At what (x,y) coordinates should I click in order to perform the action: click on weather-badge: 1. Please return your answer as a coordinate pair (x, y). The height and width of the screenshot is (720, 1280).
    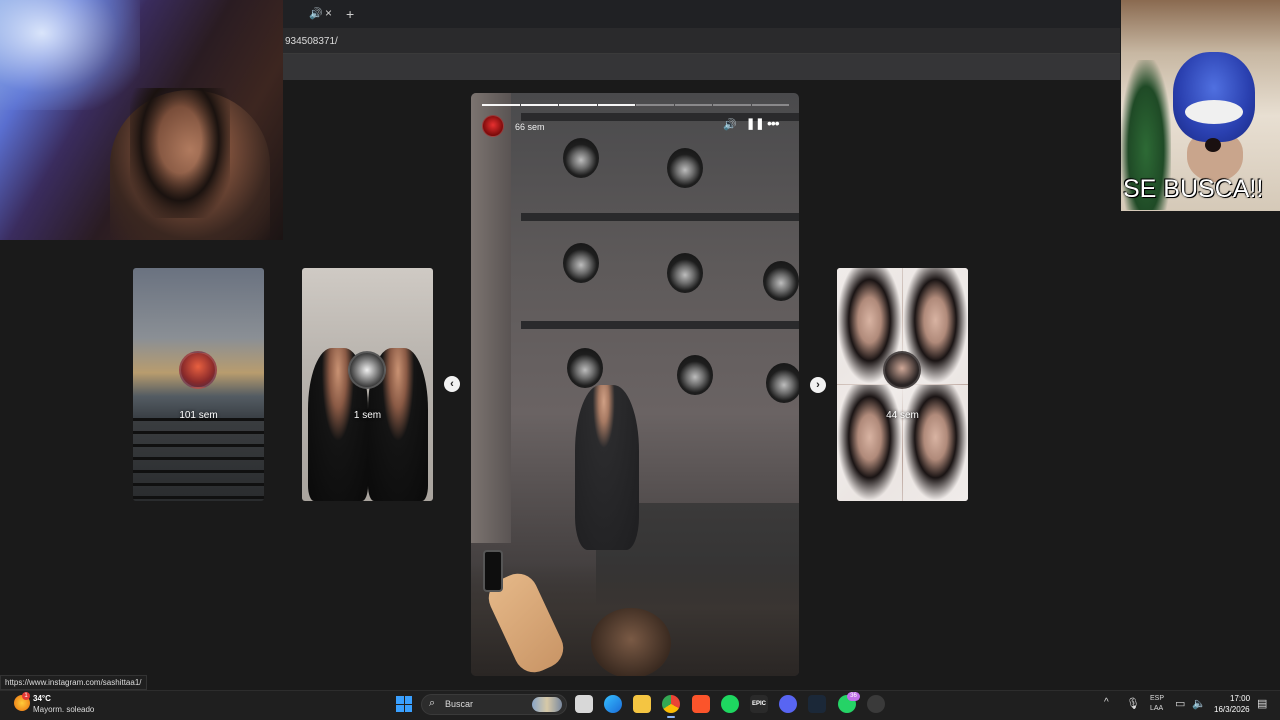
    Looking at the image, I should click on (26, 696).